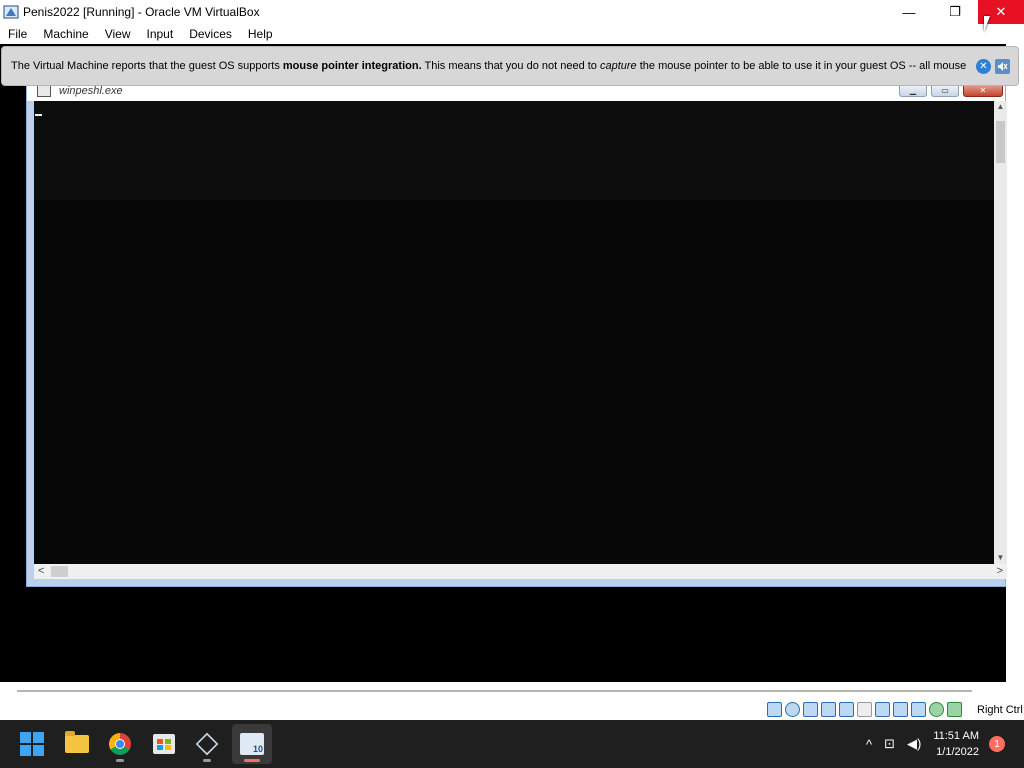  Describe the element at coordinates (257, 749) in the screenshot. I see `vm-os-badge: 10` at that location.